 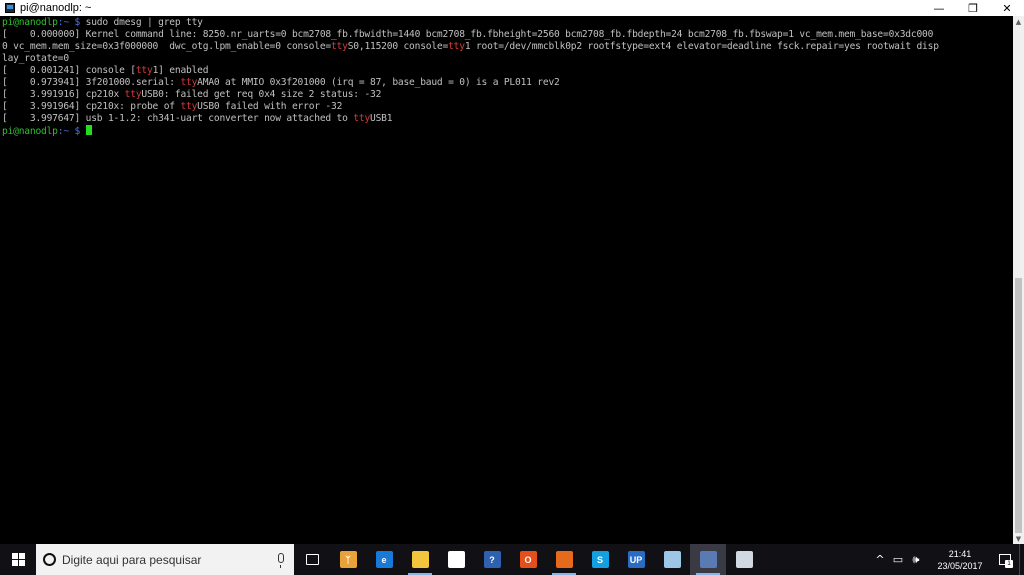 What do you see at coordinates (381, 118) in the screenshot?
I see `terminal-text: USB1` at bounding box center [381, 118].